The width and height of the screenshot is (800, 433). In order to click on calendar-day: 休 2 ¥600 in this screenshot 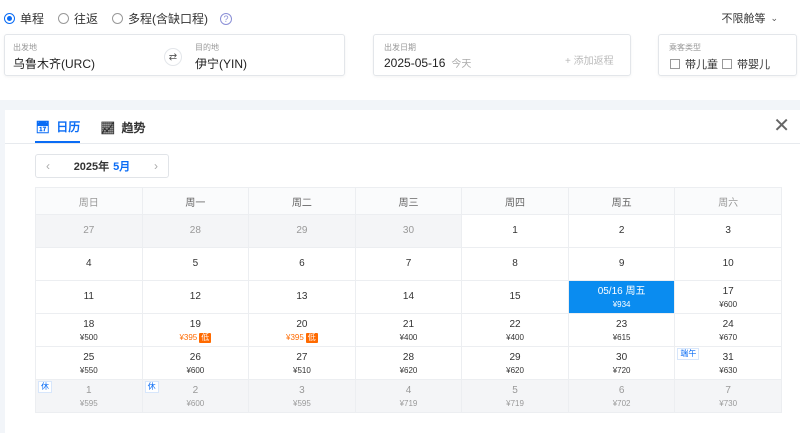, I will do `click(195, 396)`.